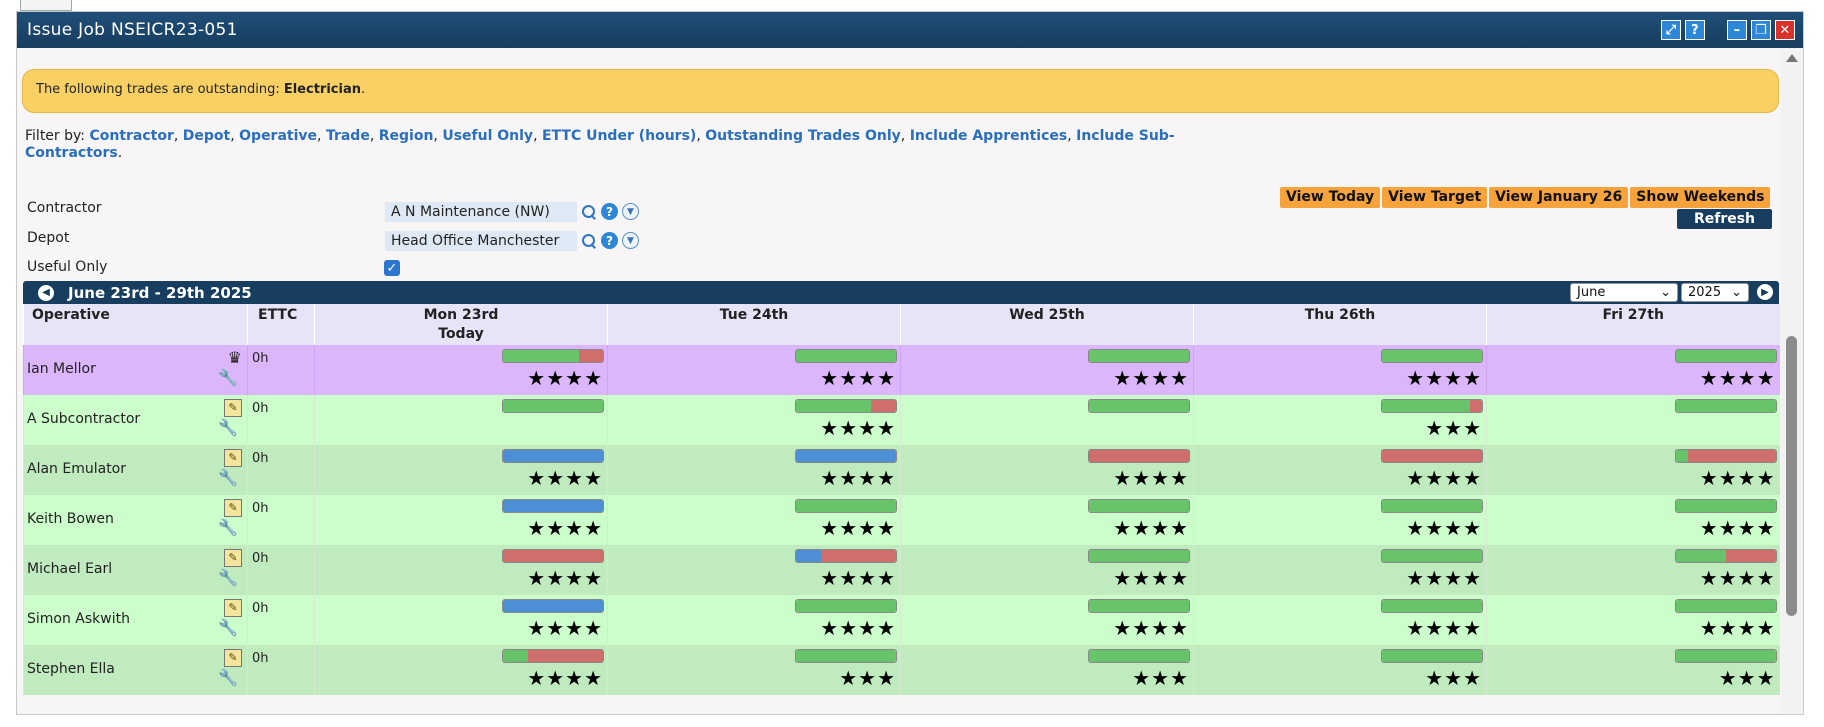  I want to click on column-day: Fri 27th, so click(1633, 314).